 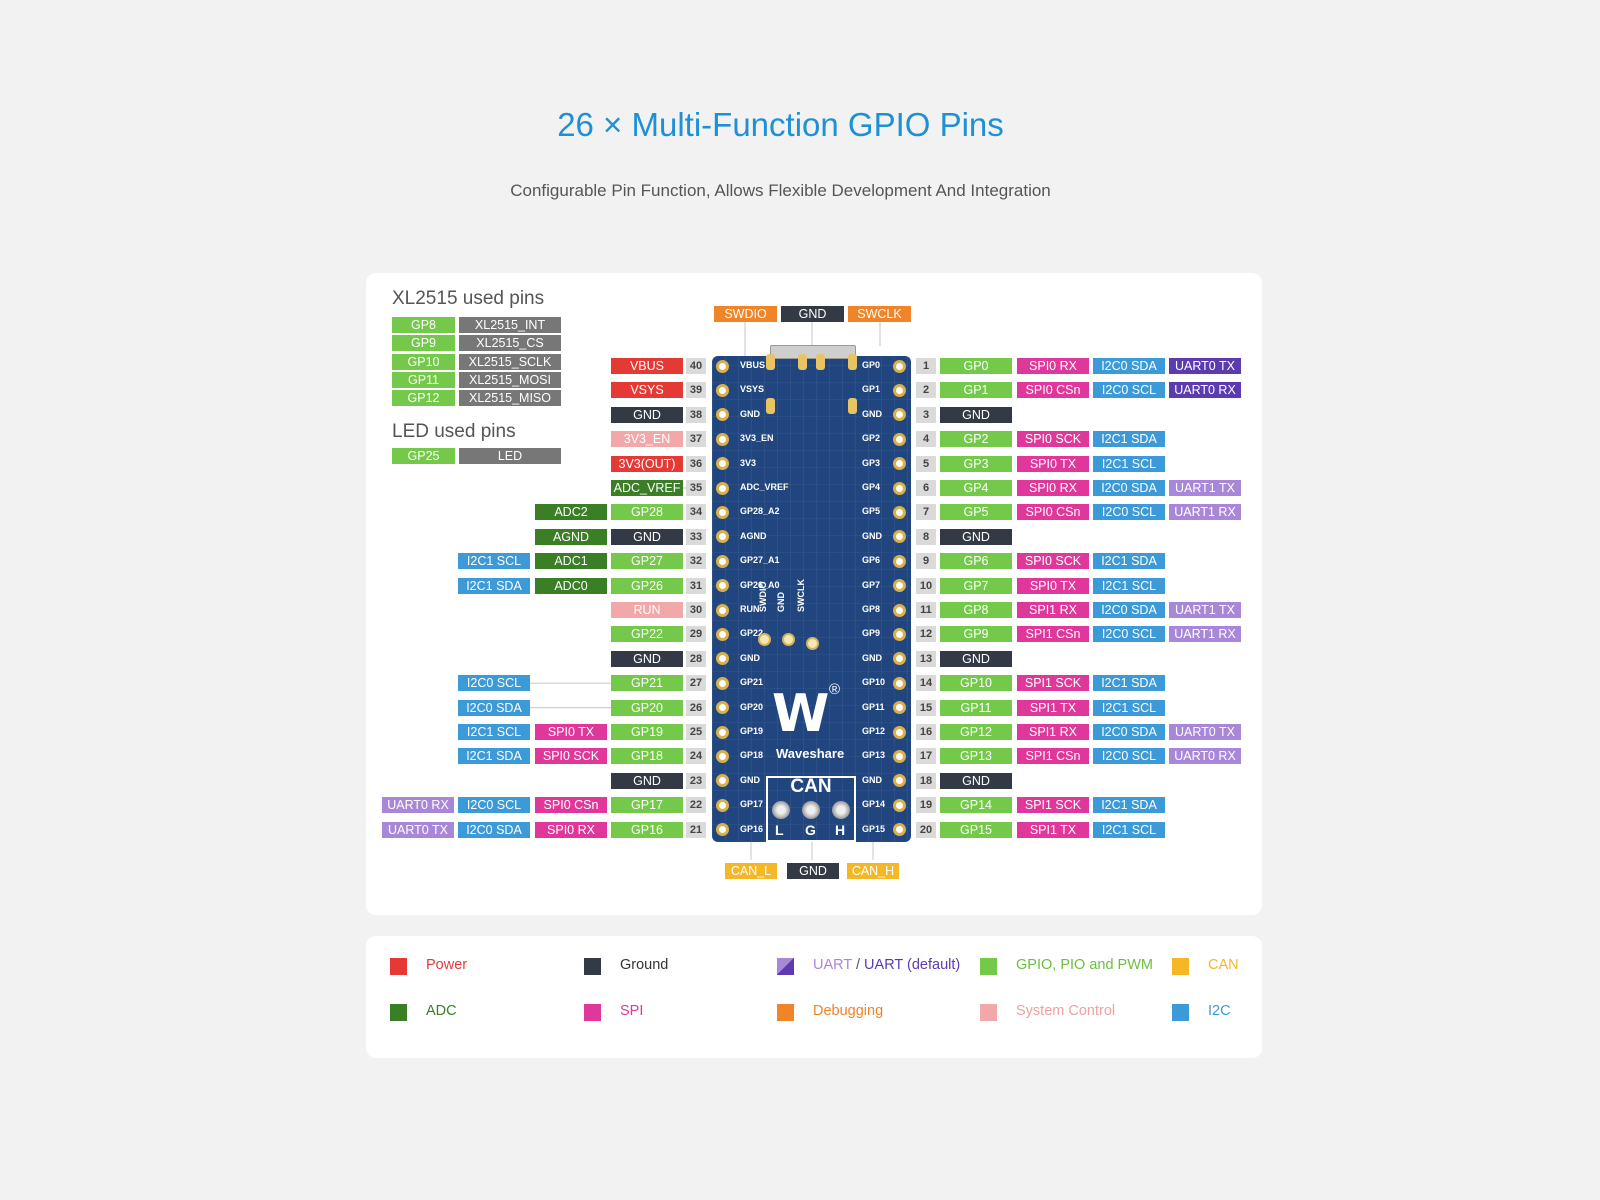 What do you see at coordinates (871, 560) in the screenshot?
I see `board-pin-label: GP6` at bounding box center [871, 560].